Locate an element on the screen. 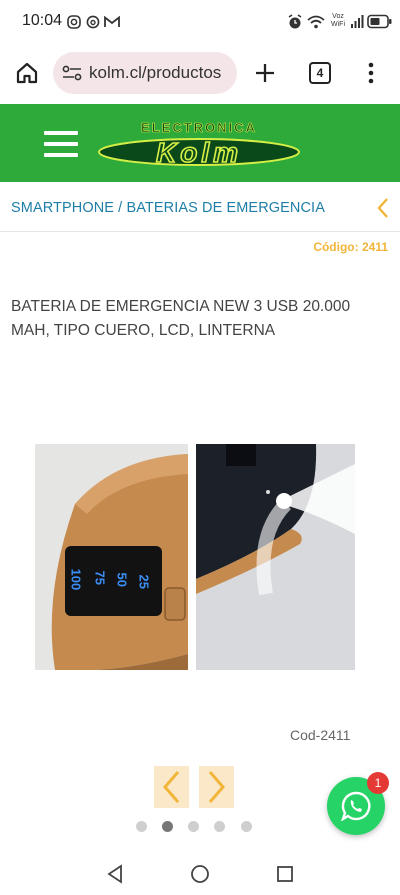 The width and height of the screenshot is (400, 895). logo-main-text: Kolm is located at coordinates (199, 152).